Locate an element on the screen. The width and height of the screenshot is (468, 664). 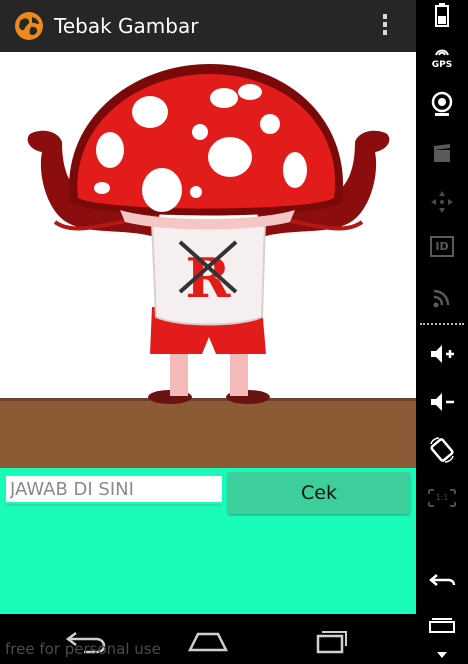
globe-icon is located at coordinates (29, 26).